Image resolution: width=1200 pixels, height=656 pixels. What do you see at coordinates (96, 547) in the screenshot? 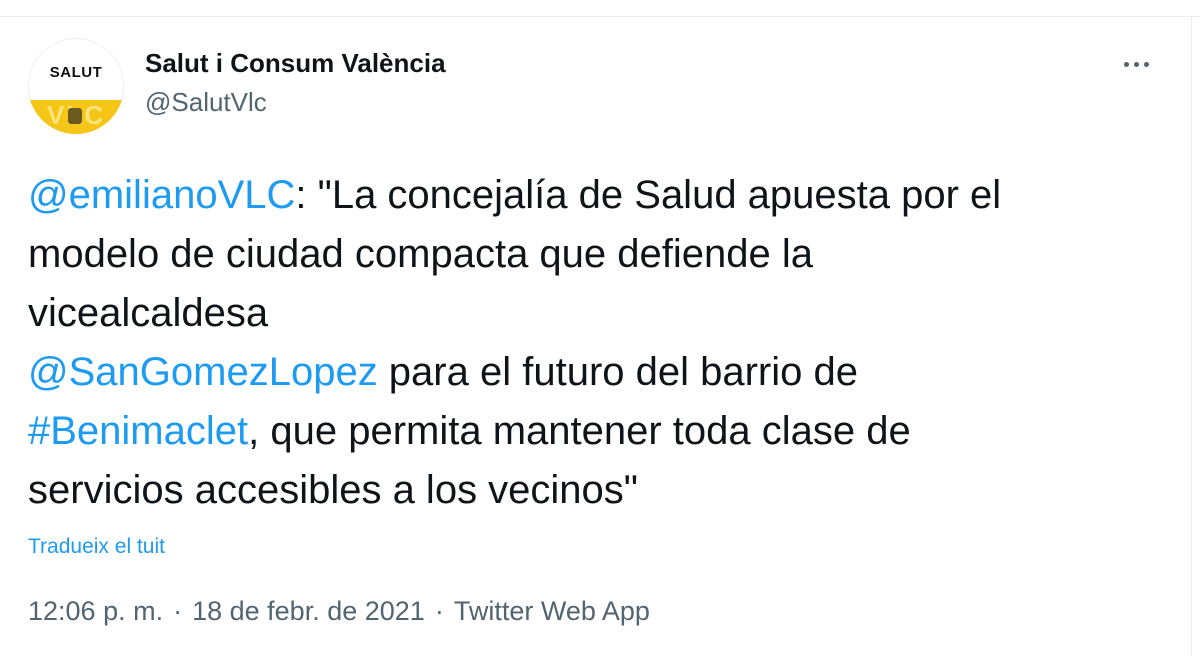
I see `translate-tweet-link: Tradueix el tuit` at bounding box center [96, 547].